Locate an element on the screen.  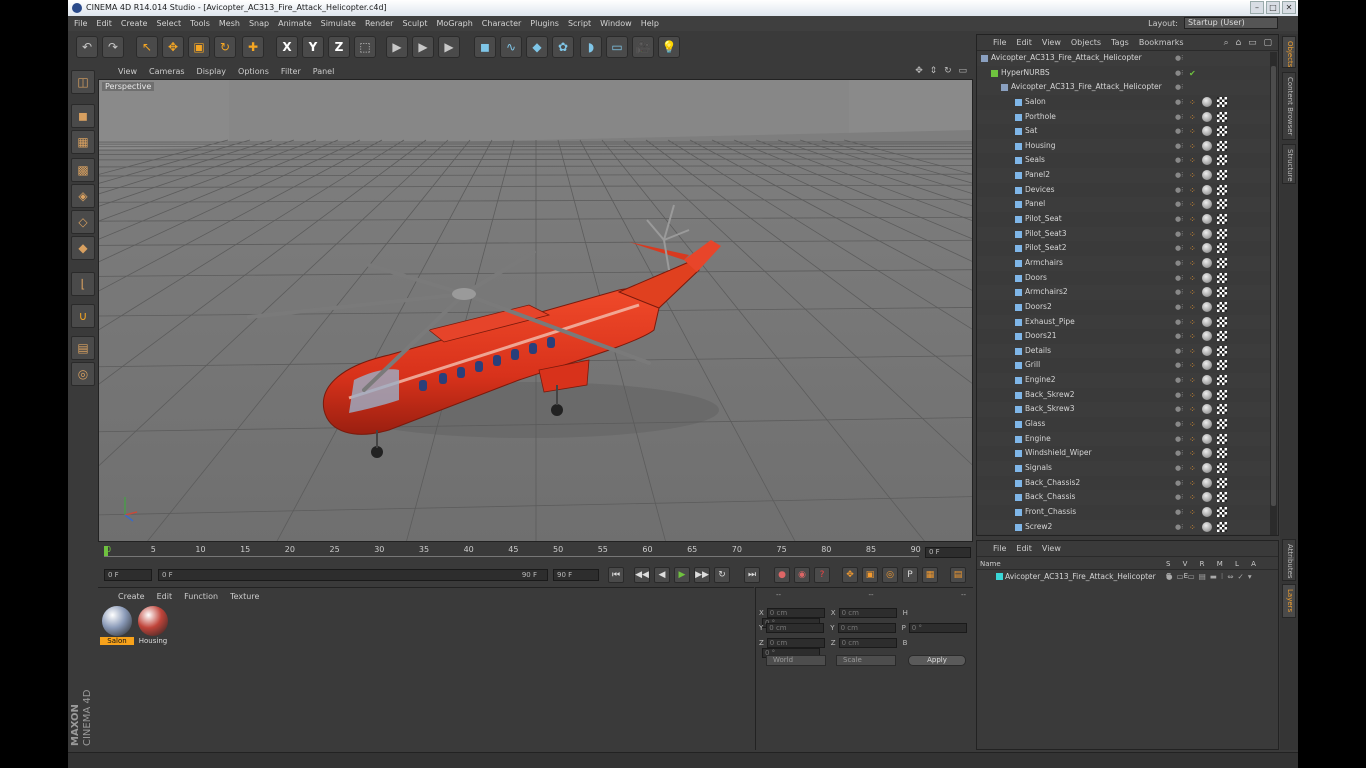
position-value-field: 0 cm is located at coordinates (795, 643).